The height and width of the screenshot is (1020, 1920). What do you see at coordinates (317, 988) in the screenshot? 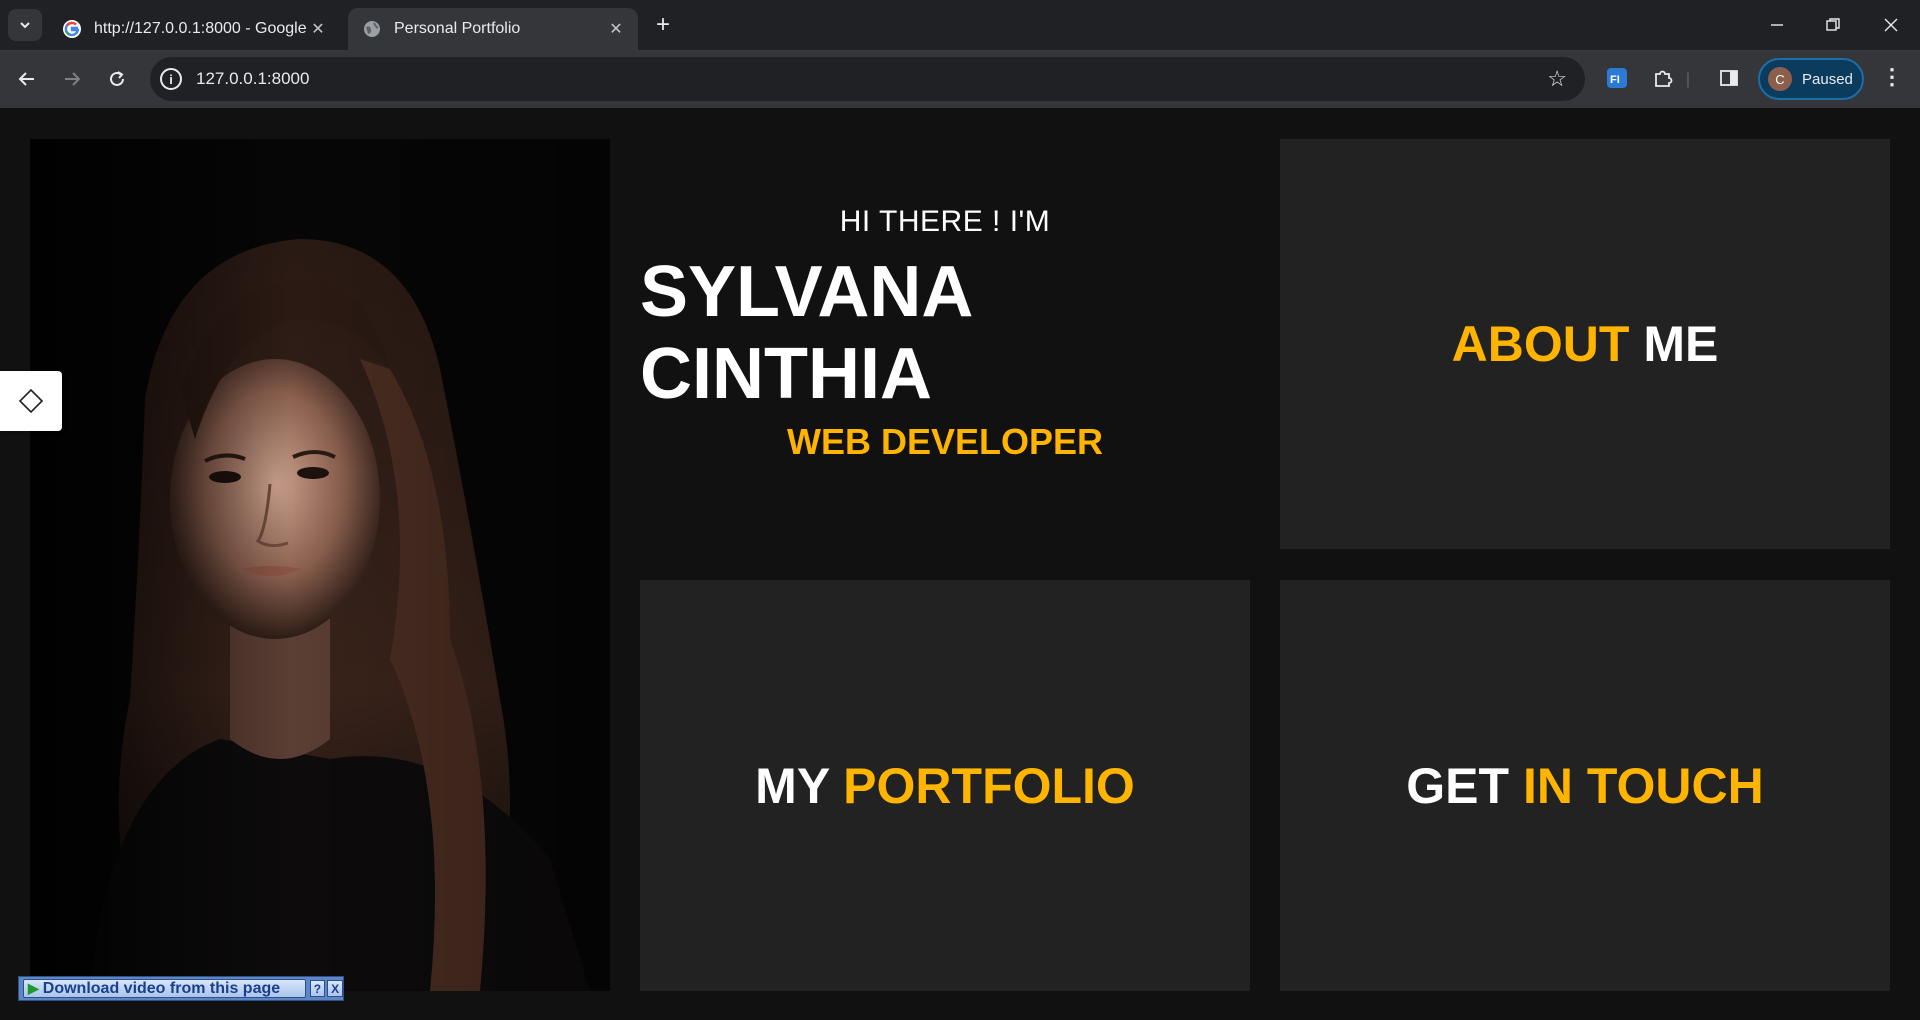
I see `help-button: ?` at bounding box center [317, 988].